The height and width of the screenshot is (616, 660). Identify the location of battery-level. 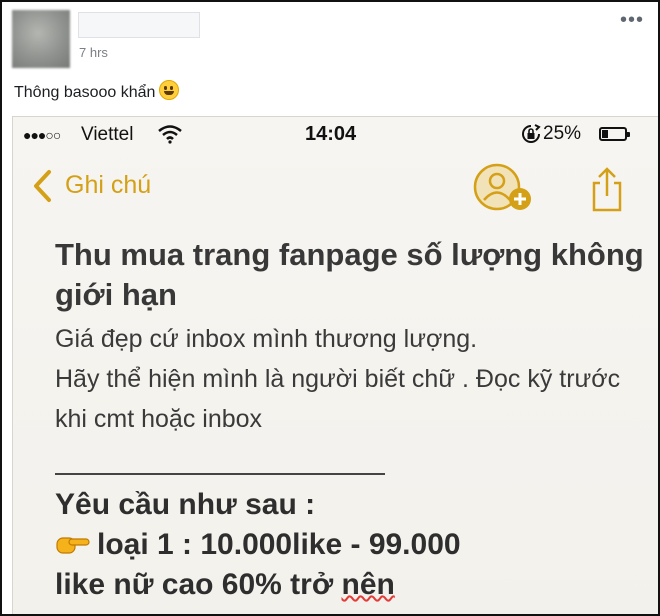
(605, 134).